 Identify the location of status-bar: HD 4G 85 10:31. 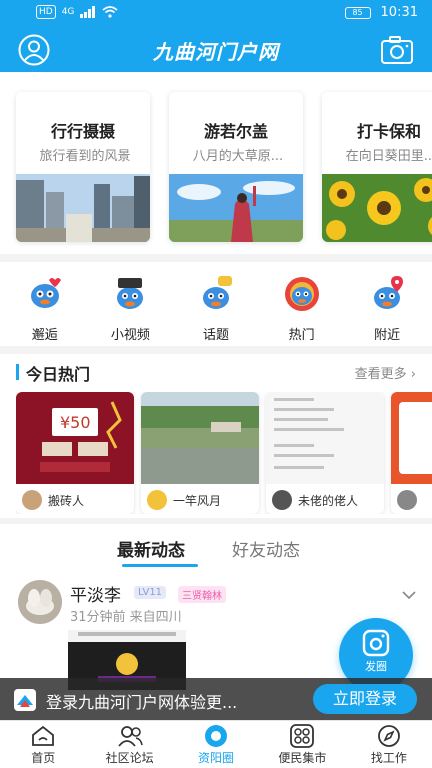
(216, 13).